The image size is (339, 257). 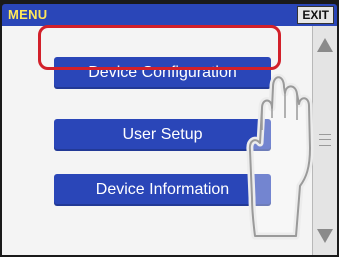 I want to click on vertical-scrollbar, so click(x=324, y=140).